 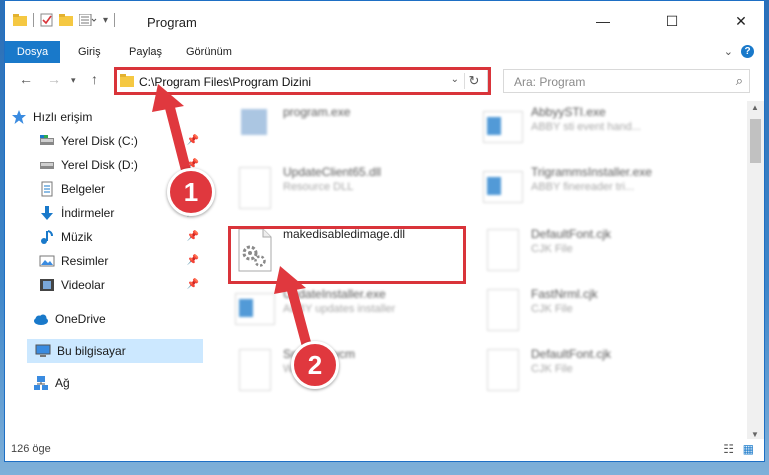 I want to click on annotation-arrows, so click(x=232, y=219).